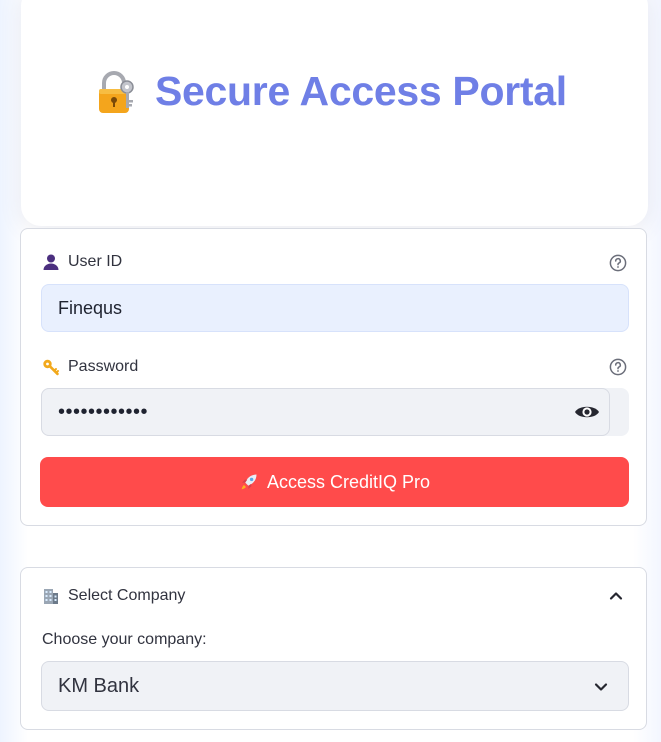 The height and width of the screenshot is (742, 661). Describe the element at coordinates (51, 367) in the screenshot. I see `key-icon` at that location.